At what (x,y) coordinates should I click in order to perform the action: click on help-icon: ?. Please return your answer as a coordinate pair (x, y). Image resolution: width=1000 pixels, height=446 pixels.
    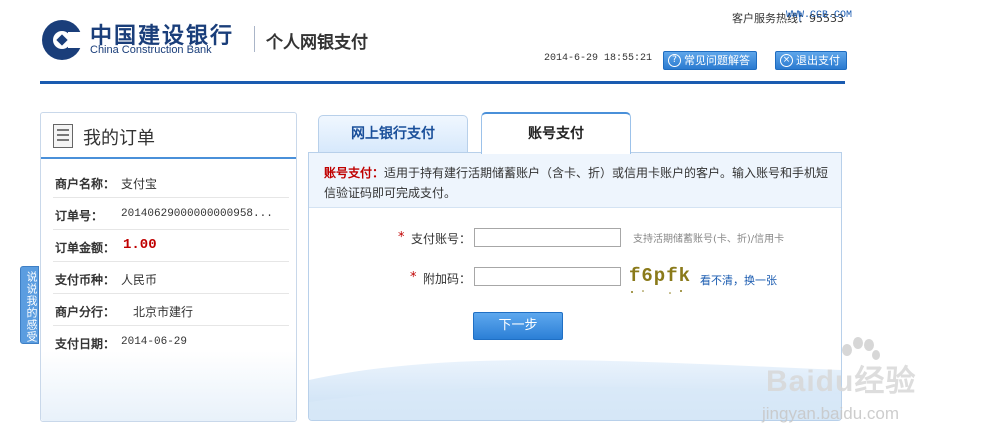
    Looking at the image, I should click on (674, 60).